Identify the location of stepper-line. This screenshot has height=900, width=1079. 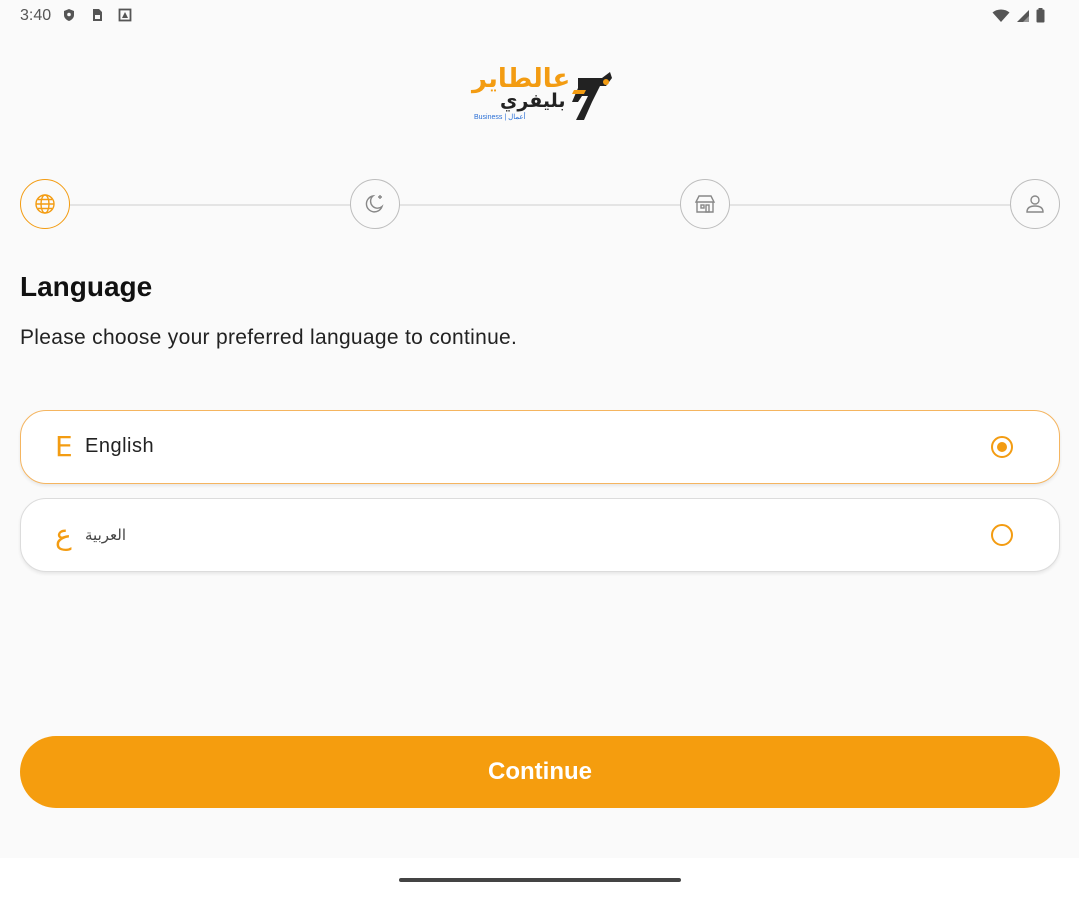
(540, 205).